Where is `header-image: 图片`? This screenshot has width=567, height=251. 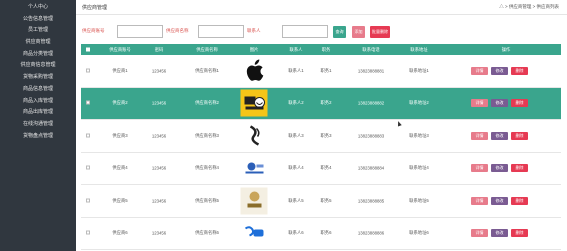 header-image: 图片 is located at coordinates (254, 49).